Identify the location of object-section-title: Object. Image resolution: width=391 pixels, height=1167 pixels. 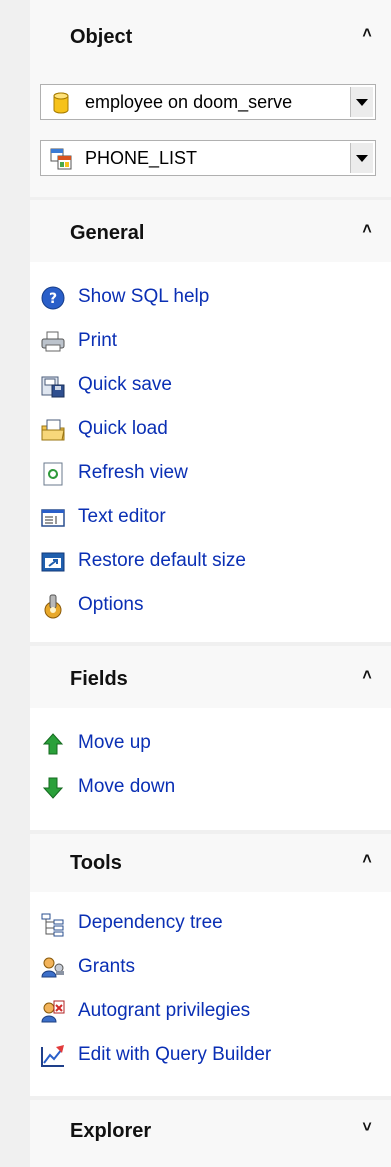
(101, 37).